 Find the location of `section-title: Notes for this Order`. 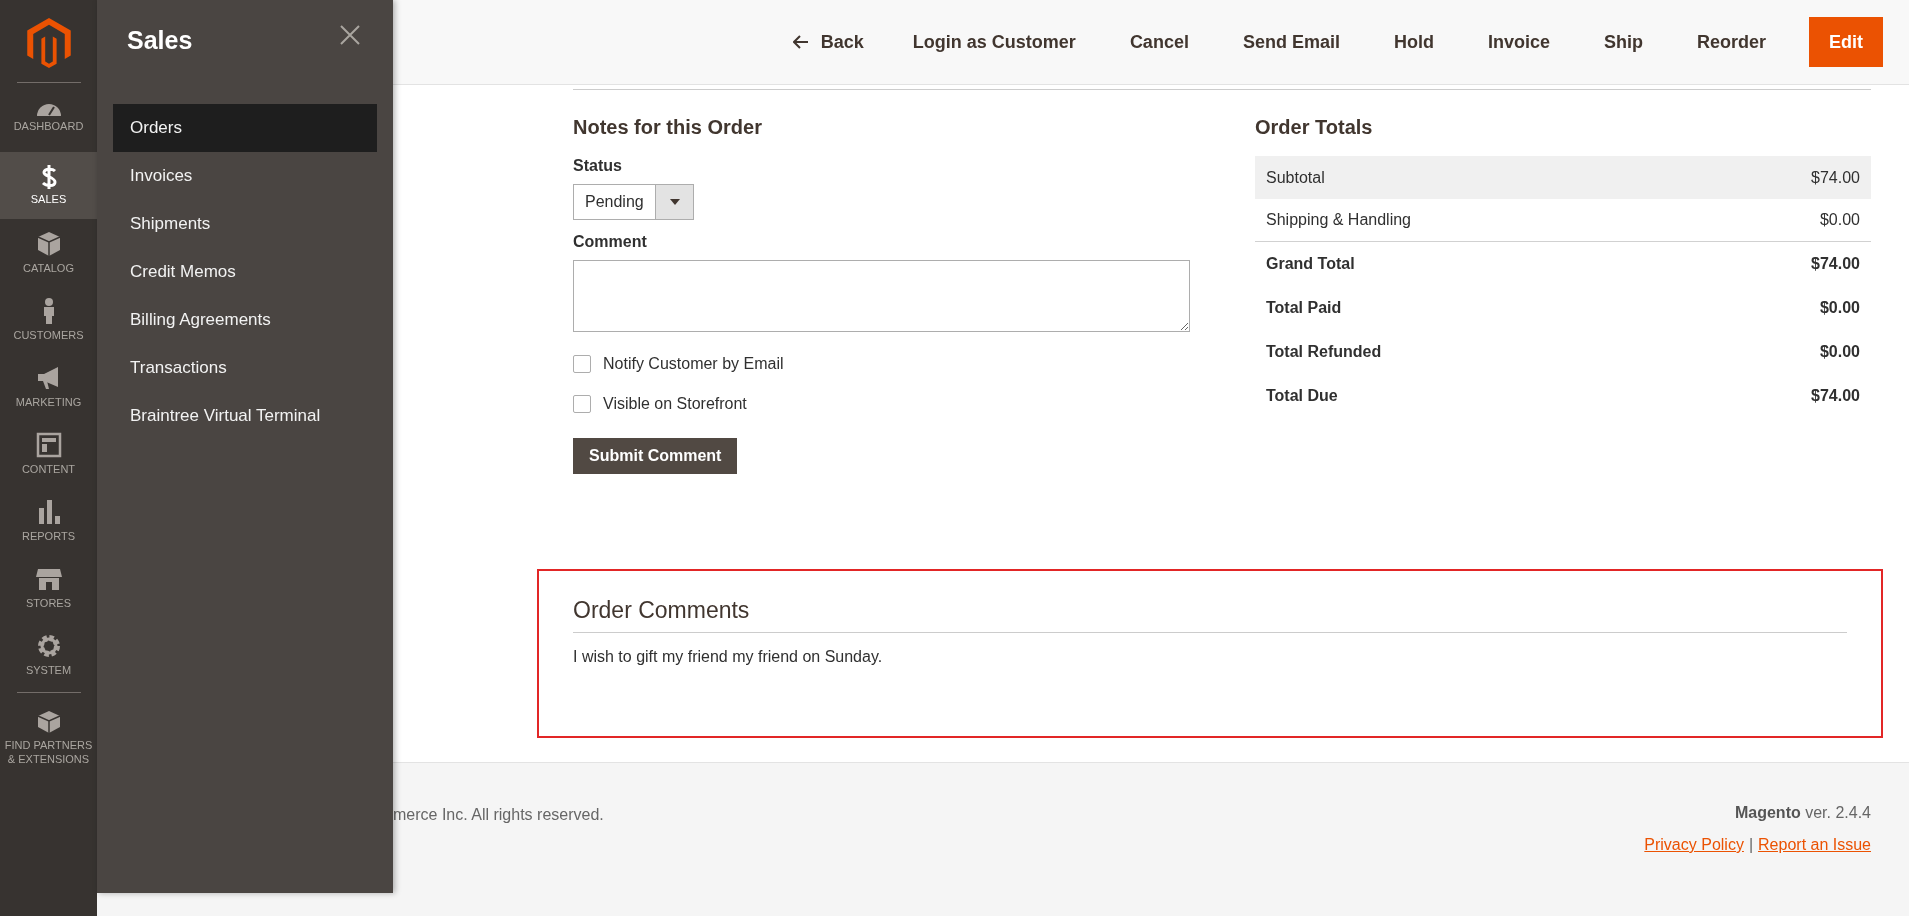

section-title: Notes for this Order is located at coordinates (668, 127).